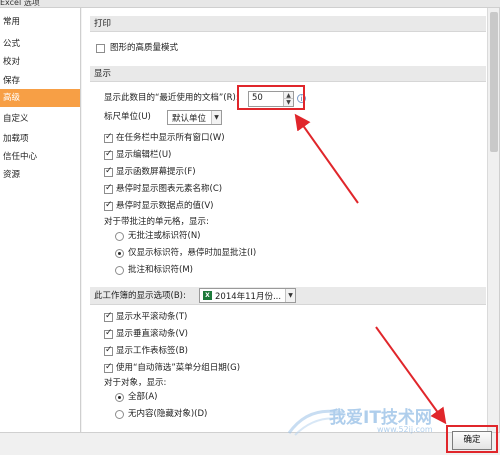 This screenshot has height=455, width=500. Describe the element at coordinates (411, 375) in the screenshot. I see `arrow-to-ok-button` at that location.